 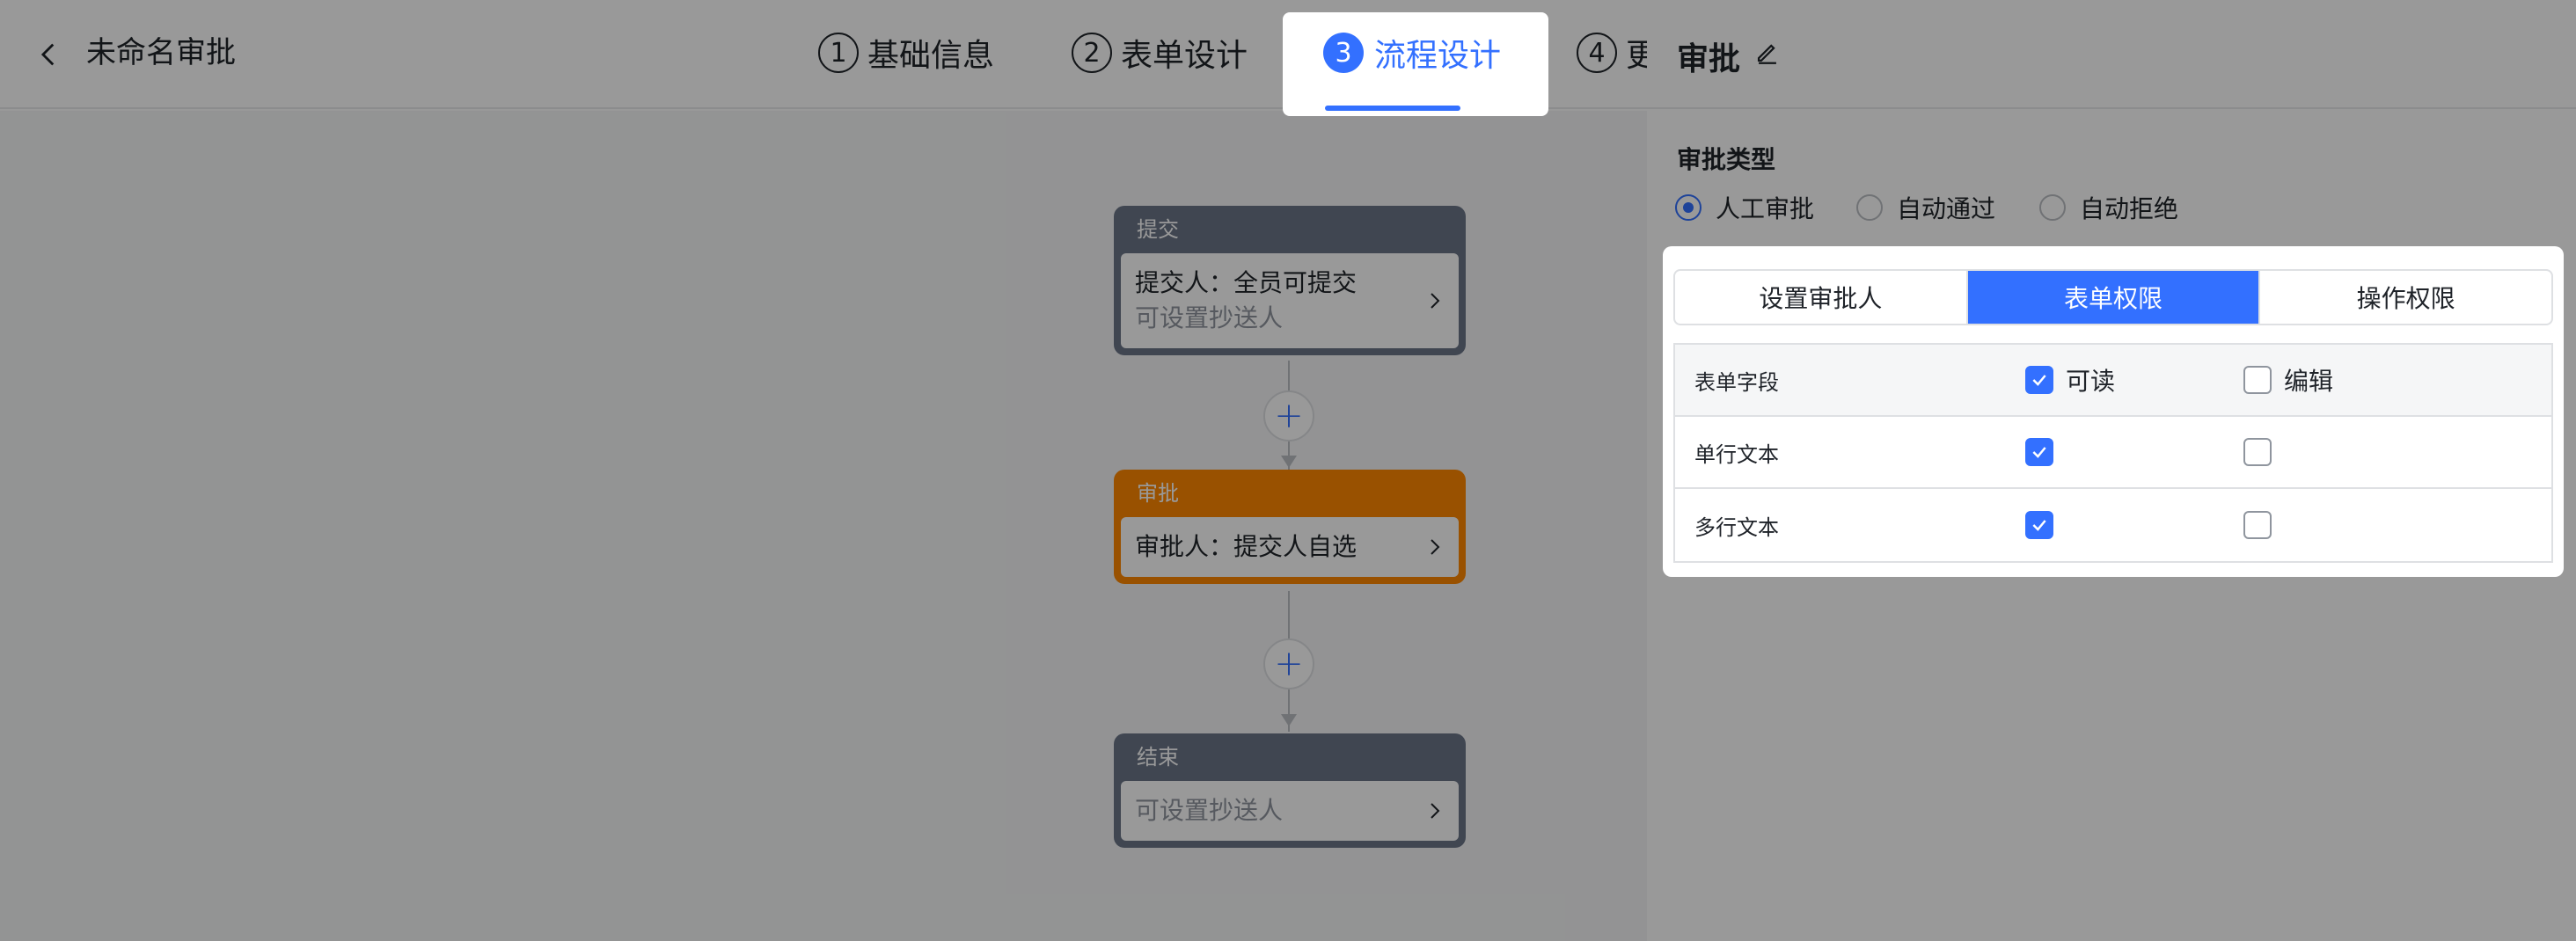 What do you see at coordinates (1736, 454) in the screenshot?
I see `field-name: 单行文本` at bounding box center [1736, 454].